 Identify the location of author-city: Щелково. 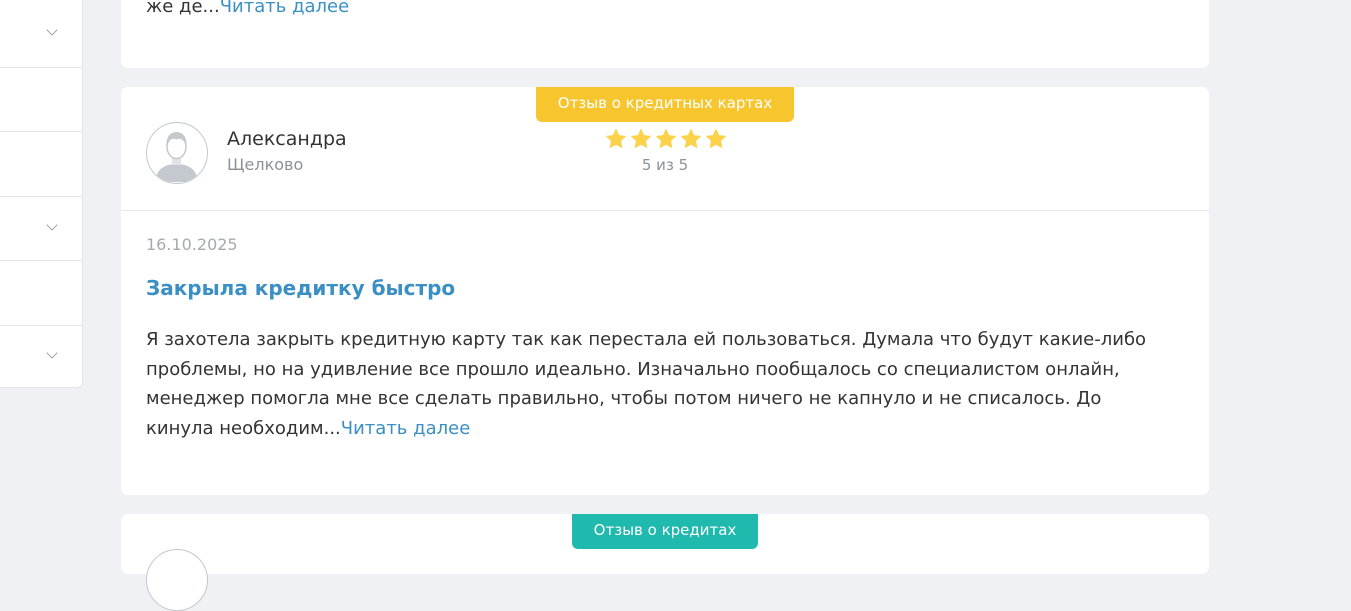
(265, 164).